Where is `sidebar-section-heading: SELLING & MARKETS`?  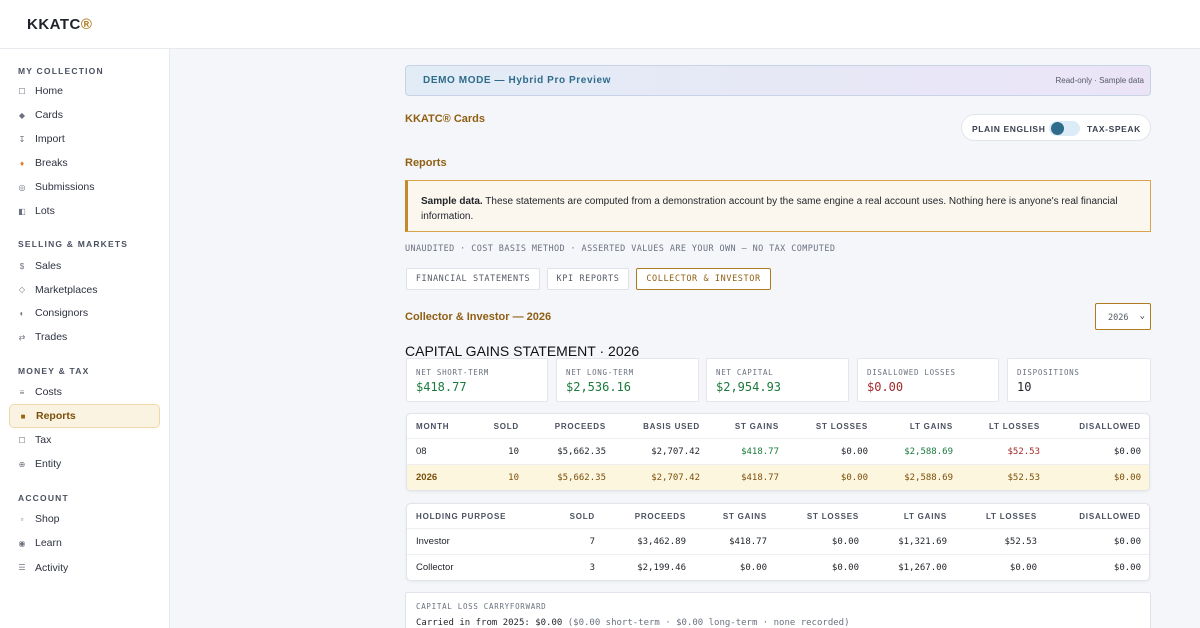 sidebar-section-heading: SELLING & MARKETS is located at coordinates (73, 244).